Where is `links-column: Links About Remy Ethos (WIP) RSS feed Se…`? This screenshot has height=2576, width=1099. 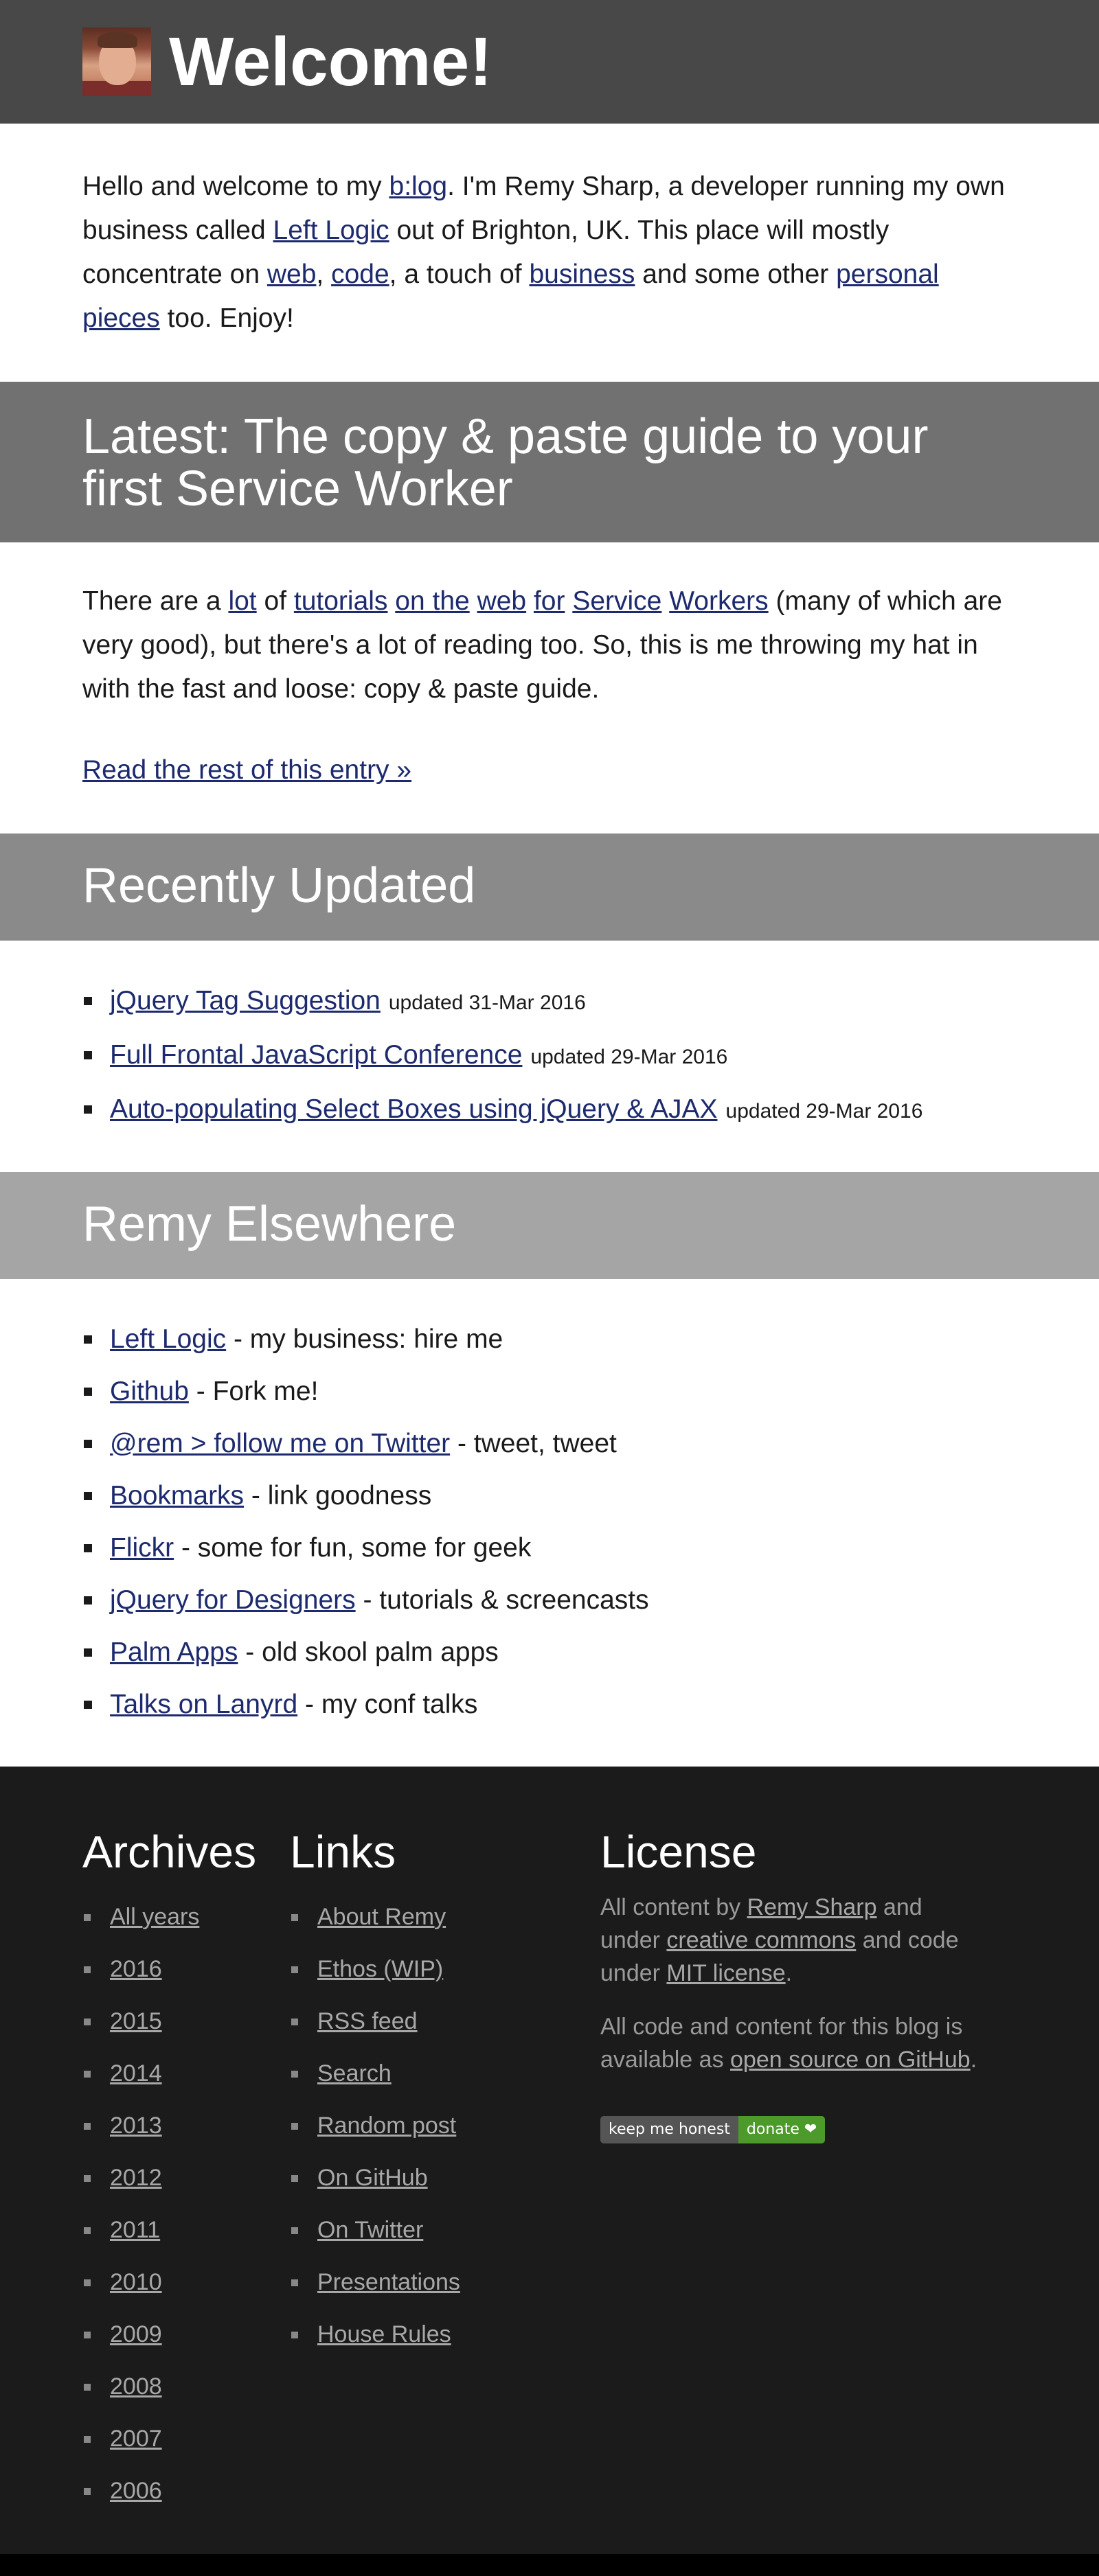
links-column: Links About Remy Ethos (WIP) RSS feed Se… is located at coordinates (445, 2172).